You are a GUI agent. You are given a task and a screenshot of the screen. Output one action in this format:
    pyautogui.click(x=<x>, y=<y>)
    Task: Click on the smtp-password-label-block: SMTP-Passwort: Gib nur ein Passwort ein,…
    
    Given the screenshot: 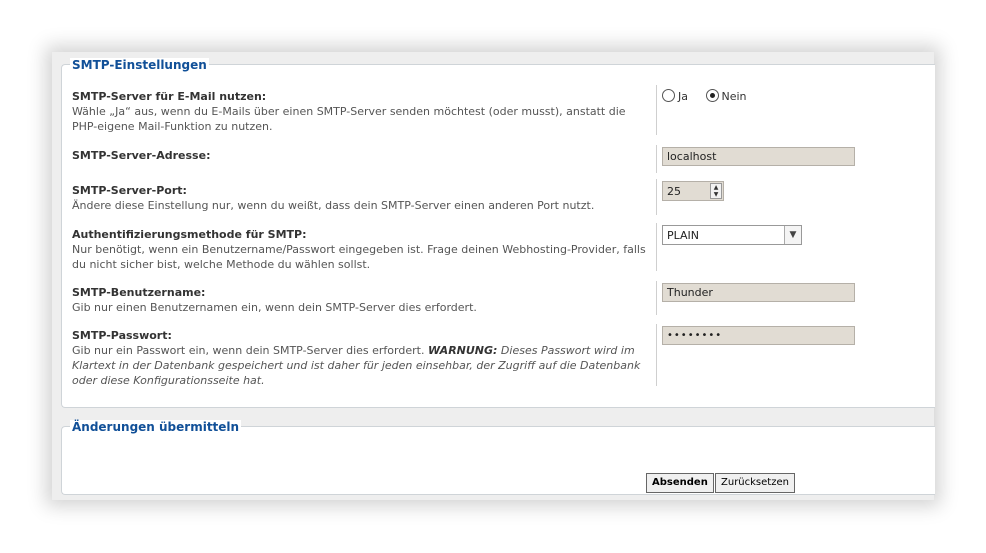 What is the action you would take?
    pyautogui.click(x=362, y=358)
    